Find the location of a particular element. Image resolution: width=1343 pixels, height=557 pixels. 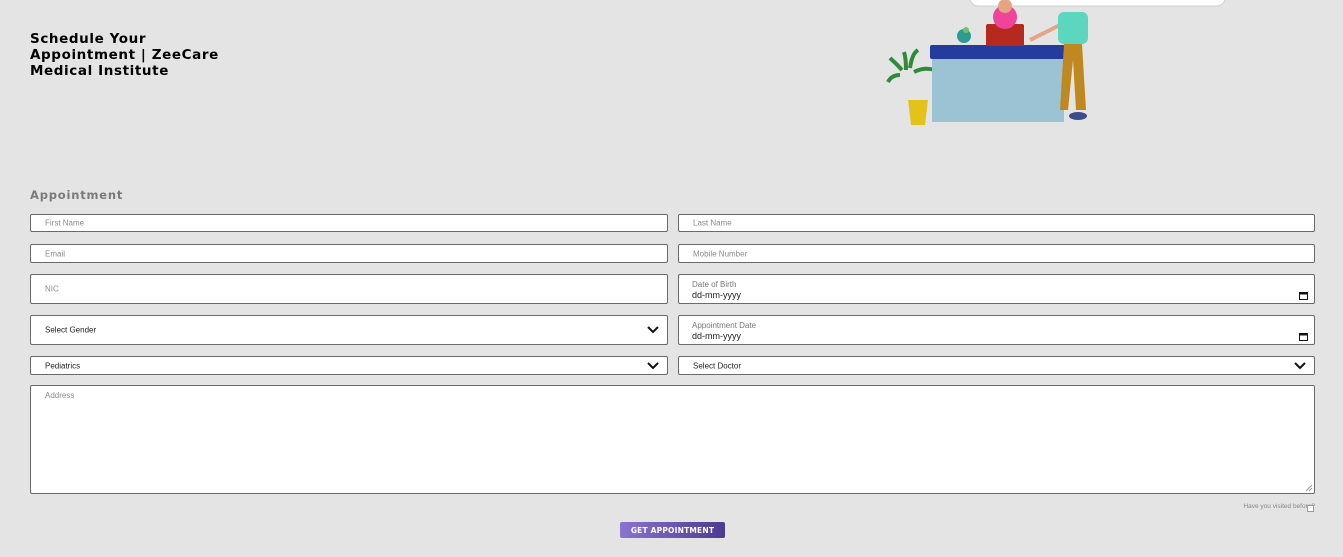

gender-selected: Select Gender is located at coordinates (71, 330).